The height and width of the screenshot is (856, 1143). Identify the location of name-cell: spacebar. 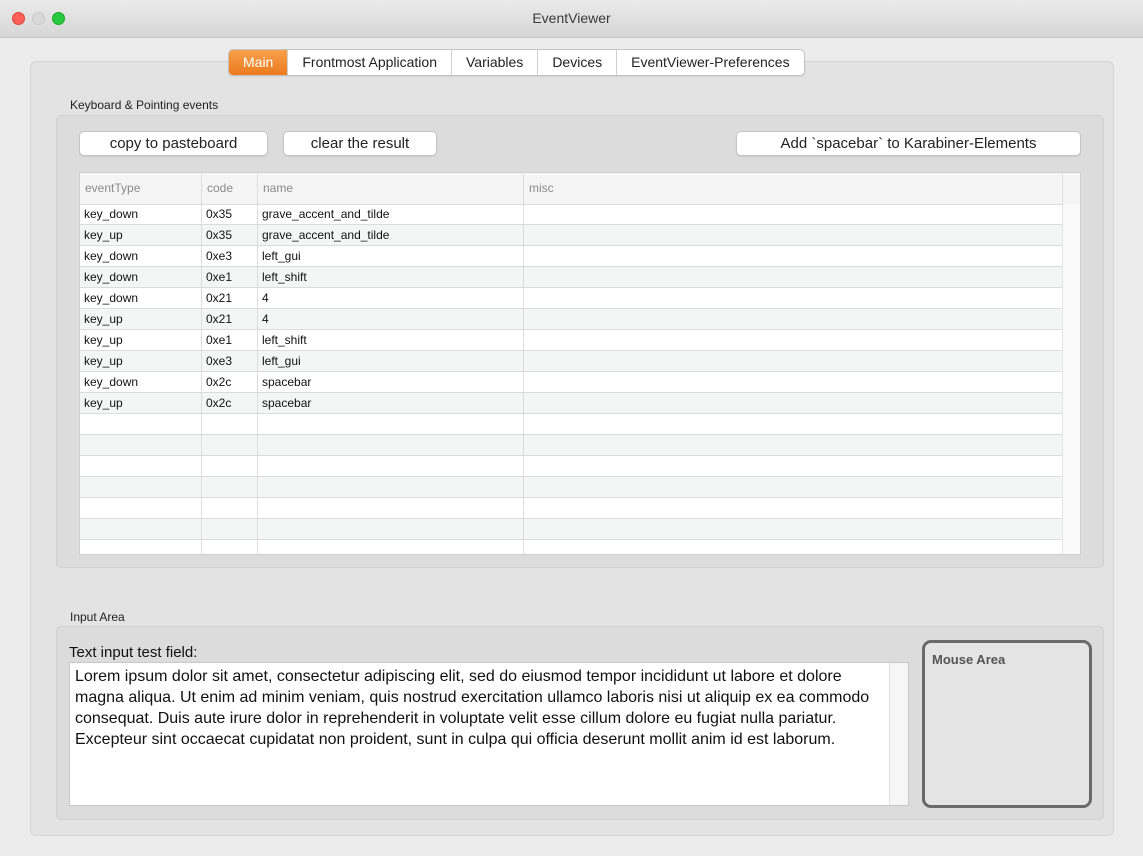
(390, 382).